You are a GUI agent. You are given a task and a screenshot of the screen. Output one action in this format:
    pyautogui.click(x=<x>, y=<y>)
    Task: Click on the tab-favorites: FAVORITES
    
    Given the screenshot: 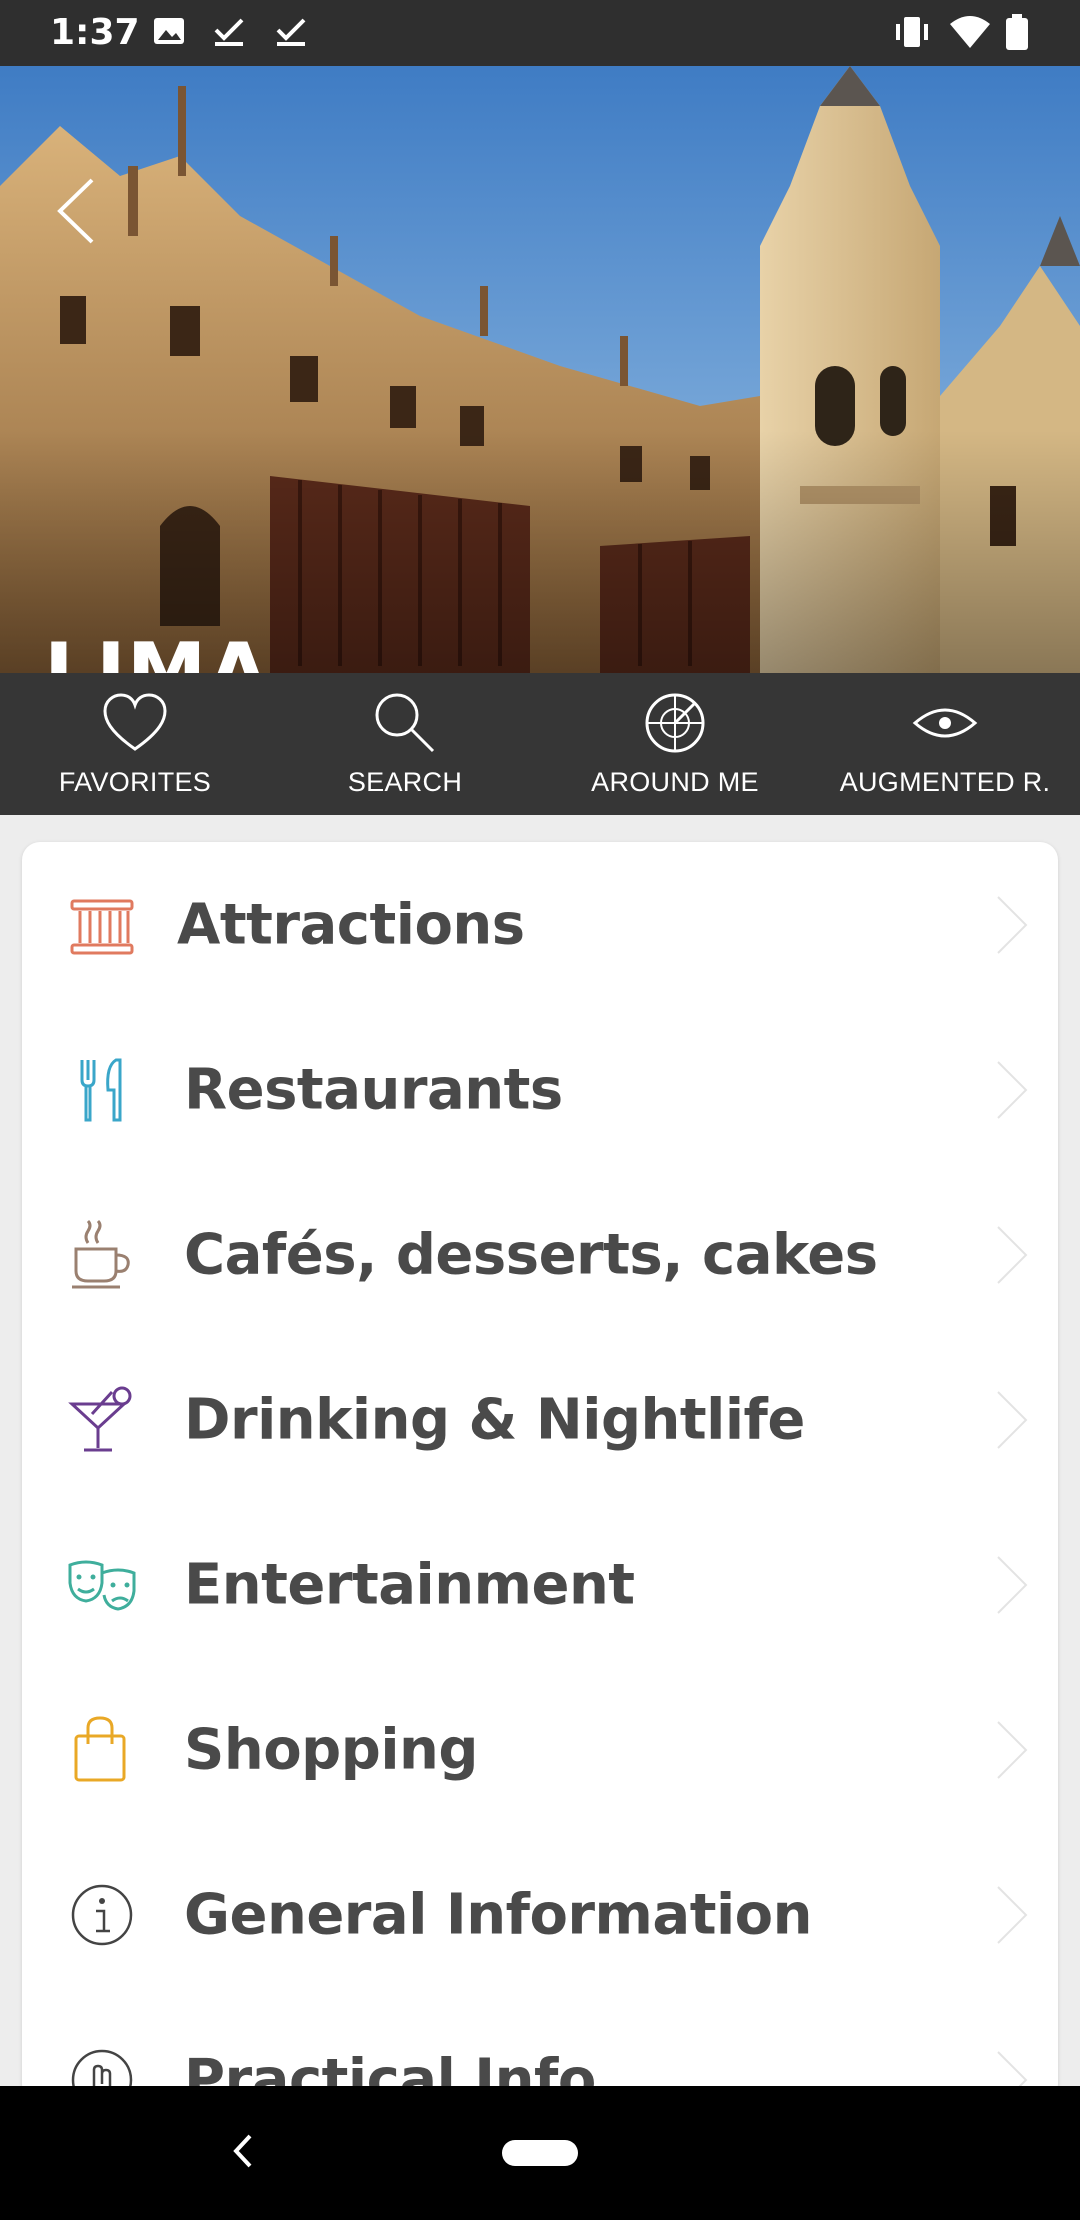 What is the action you would take?
    pyautogui.click(x=135, y=744)
    